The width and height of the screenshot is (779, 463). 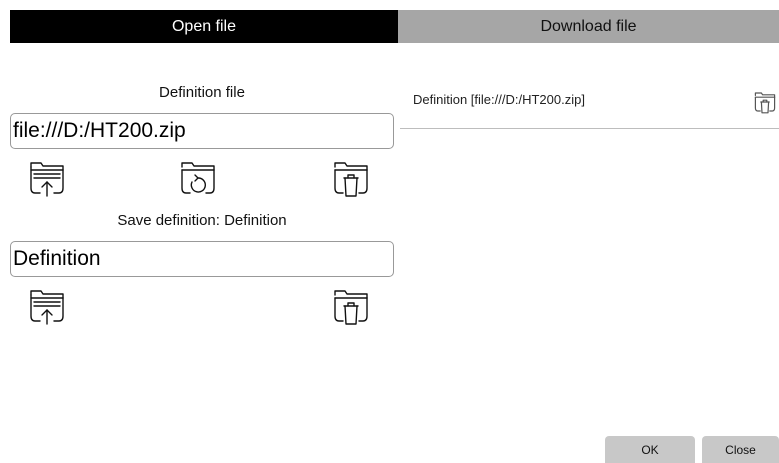 What do you see at coordinates (198, 178) in the screenshot?
I see `folder-reload-icon` at bounding box center [198, 178].